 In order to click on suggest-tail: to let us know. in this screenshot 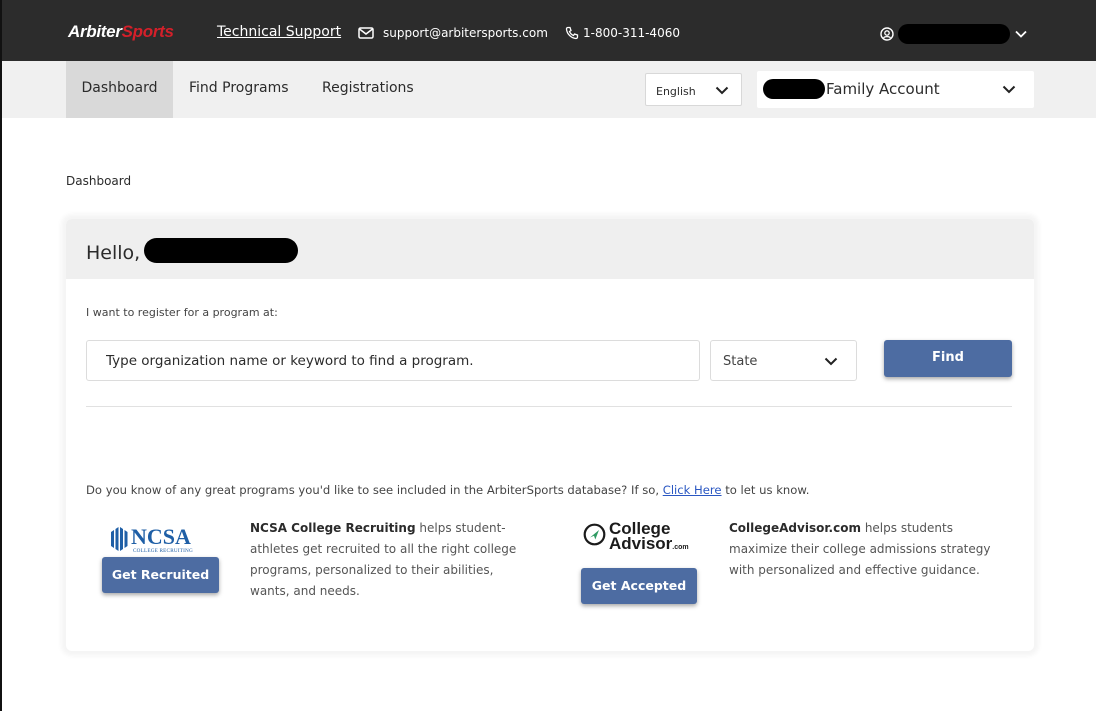, I will do `click(767, 490)`.